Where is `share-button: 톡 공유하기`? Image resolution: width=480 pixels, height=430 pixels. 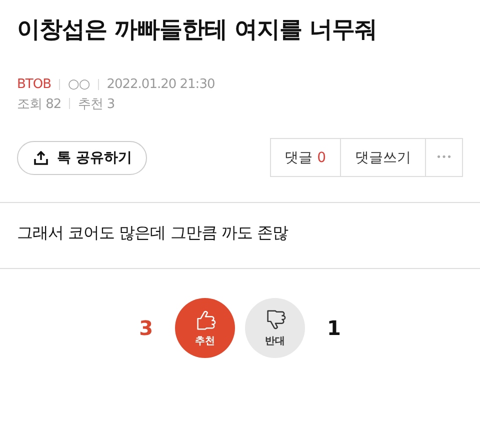
share-button: 톡 공유하기 is located at coordinates (82, 157).